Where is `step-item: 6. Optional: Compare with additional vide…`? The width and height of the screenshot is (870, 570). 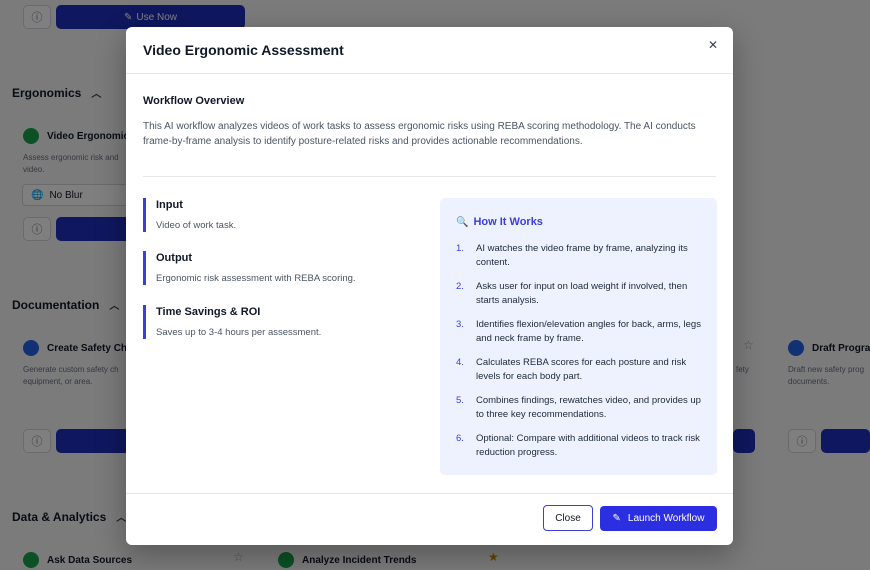 step-item: 6. Optional: Compare with additional vide… is located at coordinates (578, 445).